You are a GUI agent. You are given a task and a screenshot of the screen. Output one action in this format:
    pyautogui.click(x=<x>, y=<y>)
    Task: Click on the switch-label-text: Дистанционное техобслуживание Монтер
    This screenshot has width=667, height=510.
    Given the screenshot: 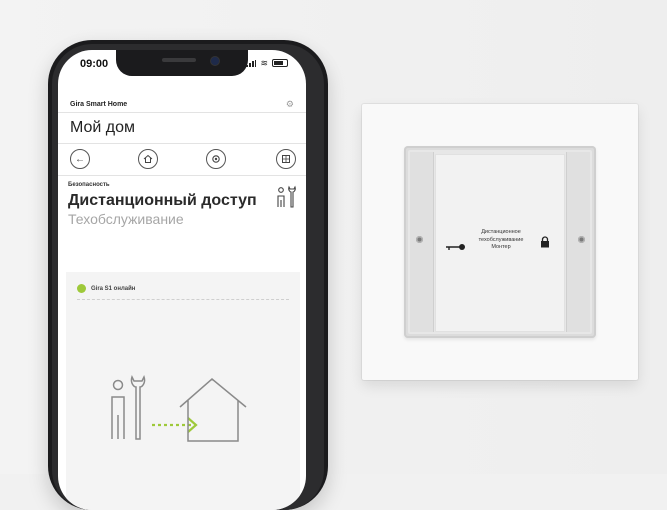 What is the action you would take?
    pyautogui.click(x=501, y=240)
    